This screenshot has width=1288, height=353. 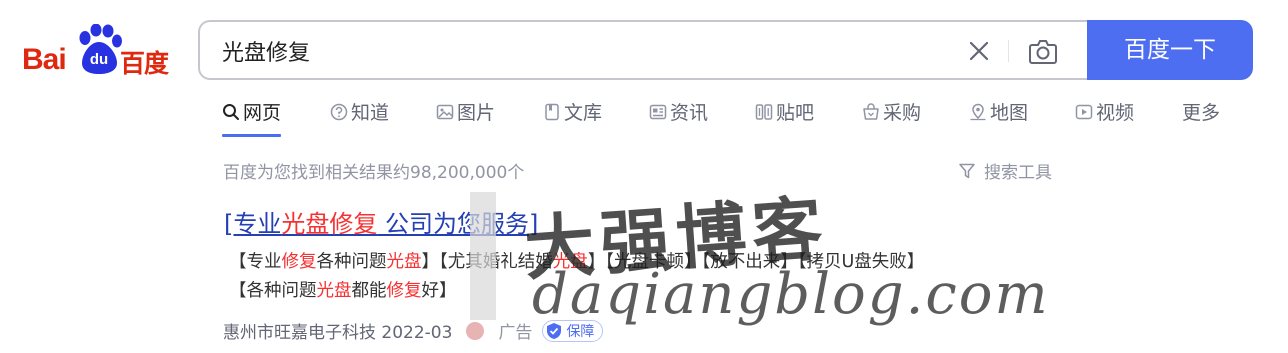 I want to click on tieba-icon, so click(x=764, y=112).